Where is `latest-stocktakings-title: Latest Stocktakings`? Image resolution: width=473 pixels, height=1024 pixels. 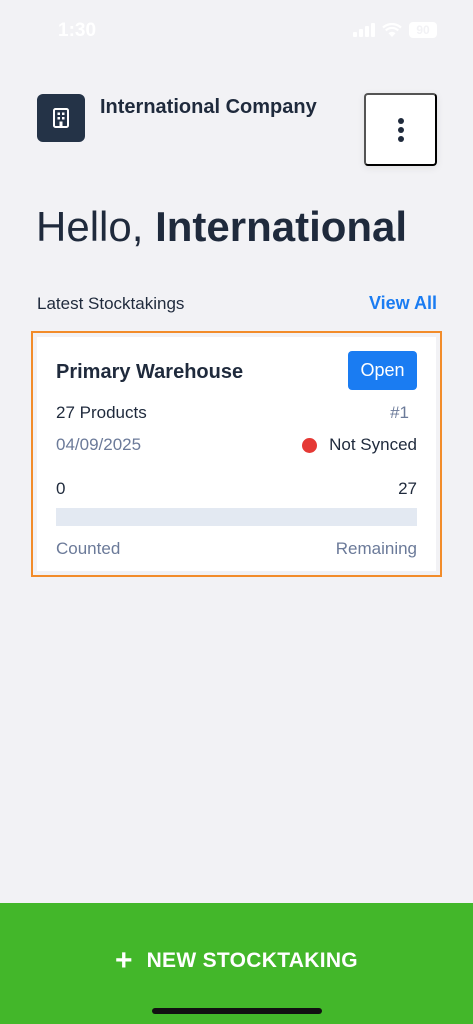
latest-stocktakings-title: Latest Stocktakings is located at coordinates (111, 303).